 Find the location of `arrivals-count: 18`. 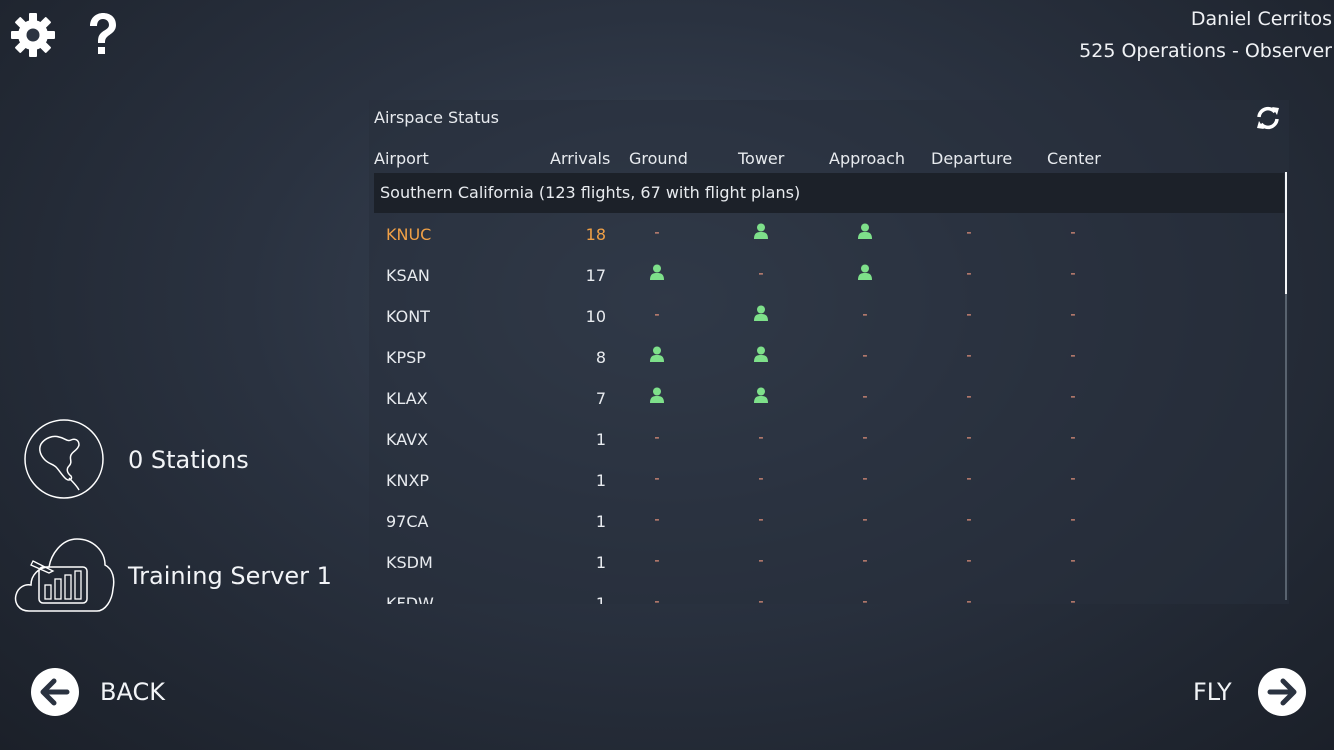

arrivals-count: 18 is located at coordinates (595, 234).